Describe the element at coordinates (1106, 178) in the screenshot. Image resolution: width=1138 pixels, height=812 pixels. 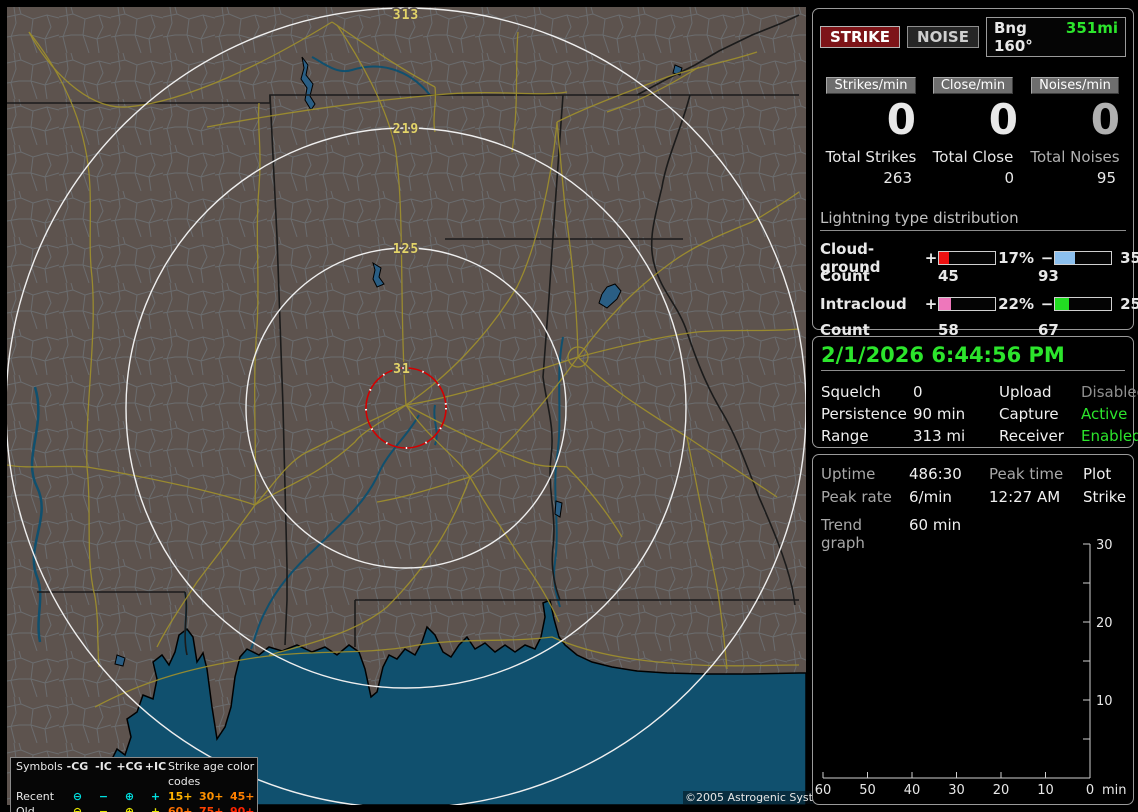
I see `total-noises-value: 95` at that location.